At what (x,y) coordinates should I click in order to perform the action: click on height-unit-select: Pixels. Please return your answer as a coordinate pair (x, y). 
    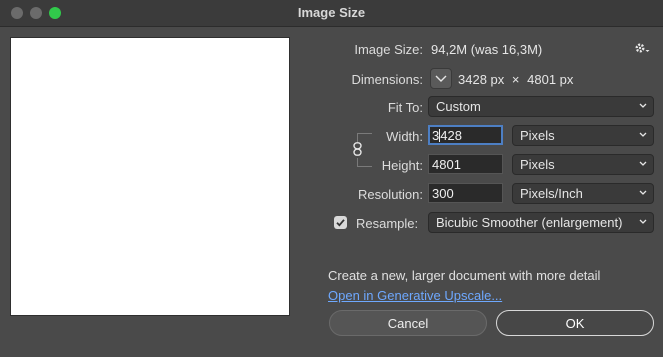
    Looking at the image, I should click on (583, 164).